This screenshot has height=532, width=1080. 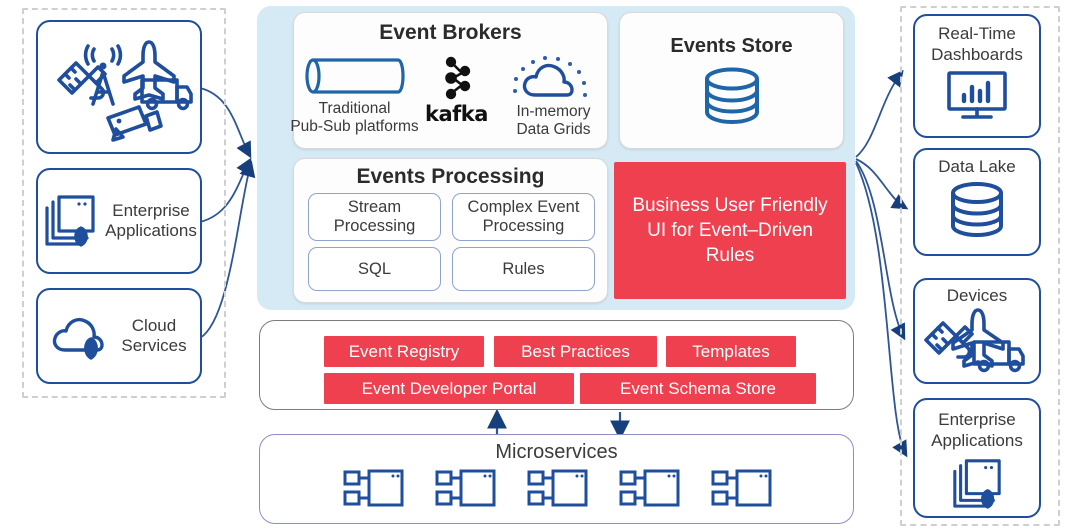 I want to click on broker-kafka-label: kafka, so click(x=456, y=114).